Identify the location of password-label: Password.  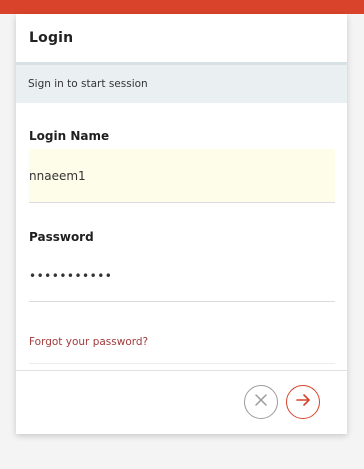
(61, 237).